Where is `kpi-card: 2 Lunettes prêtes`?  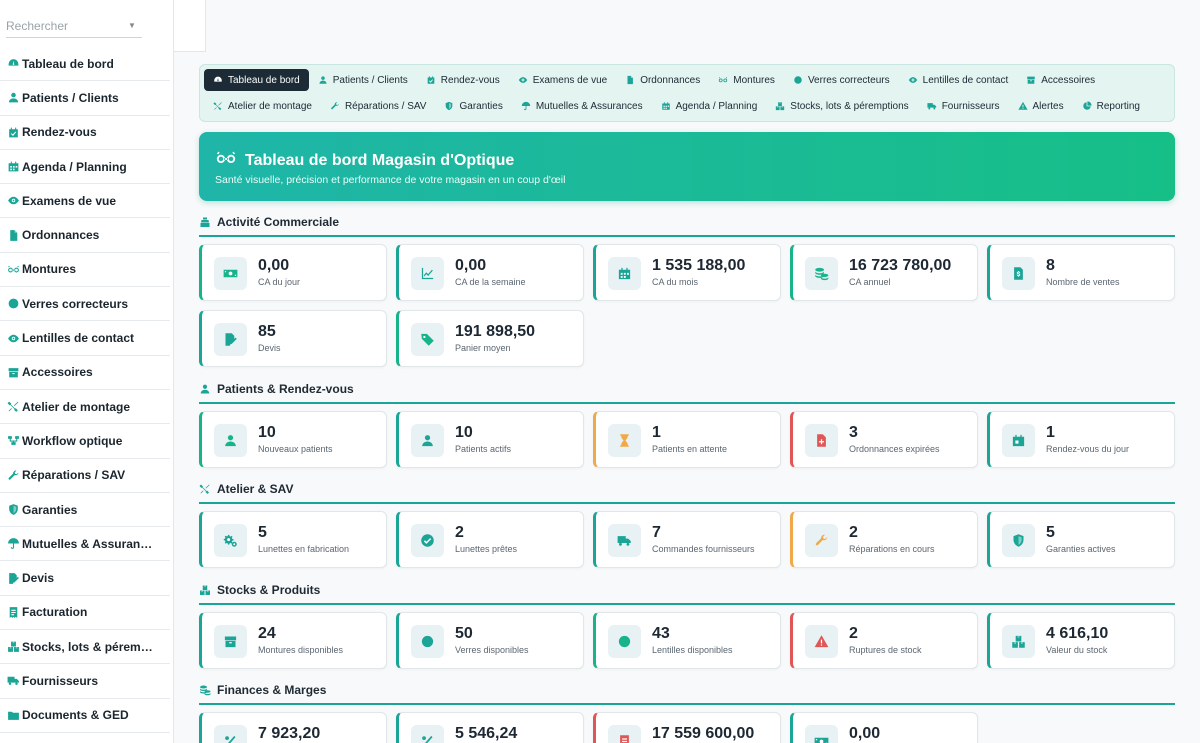
kpi-card: 2 Lunettes prêtes is located at coordinates (490, 539).